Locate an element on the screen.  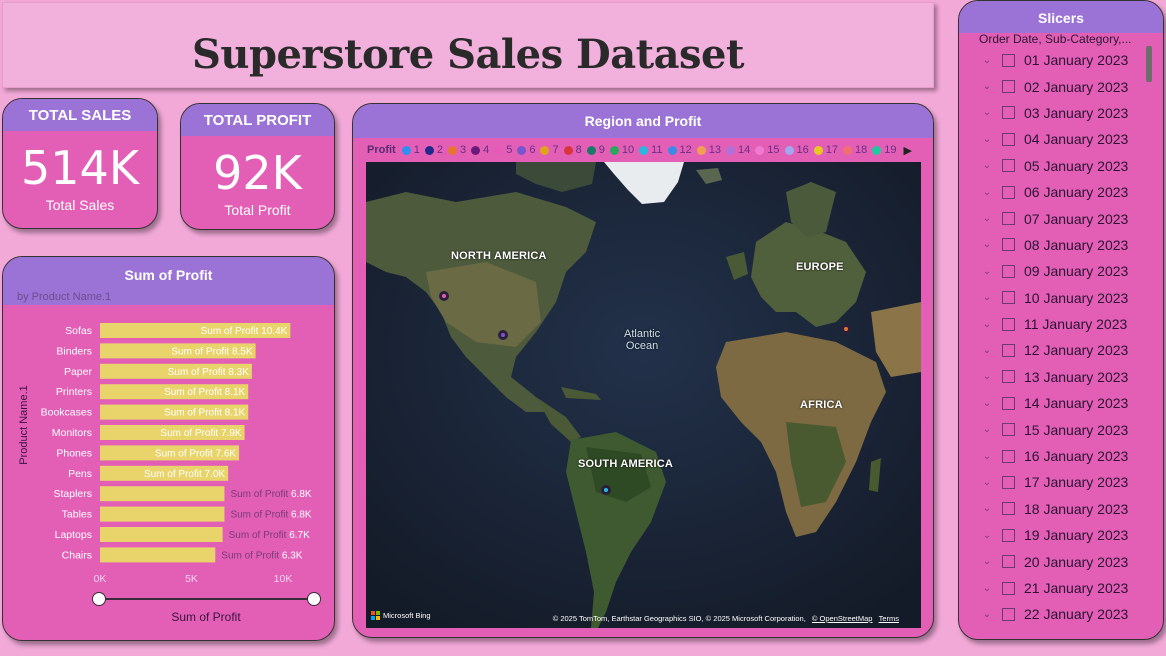
legend-item: 17 is located at coordinates (825, 150).